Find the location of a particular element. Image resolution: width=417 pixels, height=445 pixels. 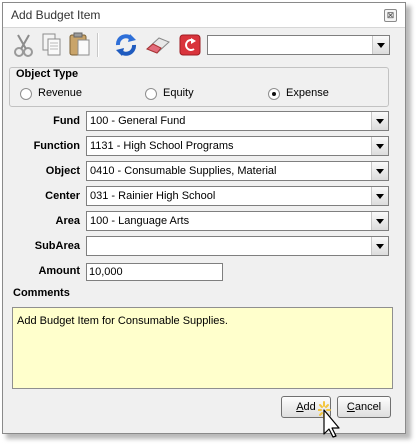

radio-dot-revenue is located at coordinates (26, 94).